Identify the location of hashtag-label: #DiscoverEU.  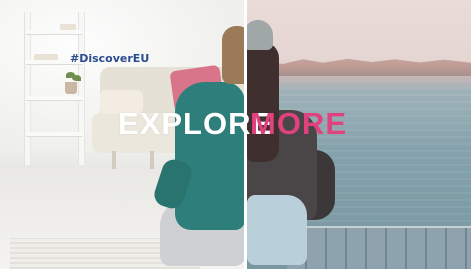
(110, 58).